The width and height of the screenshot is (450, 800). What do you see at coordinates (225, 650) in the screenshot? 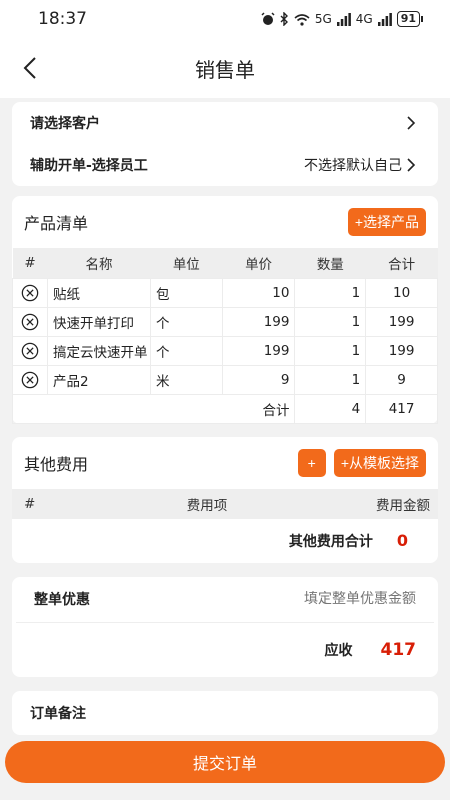
I see `amount-due-row: 应收 417` at bounding box center [225, 650].